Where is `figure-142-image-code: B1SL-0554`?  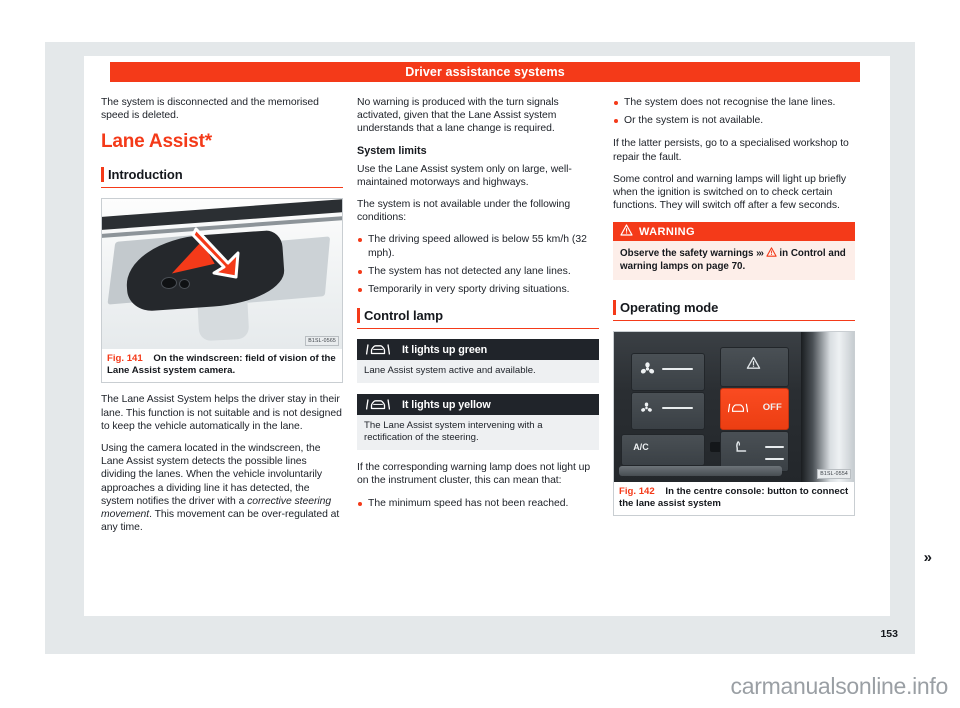 figure-142-image-code: B1SL-0554 is located at coordinates (834, 474).